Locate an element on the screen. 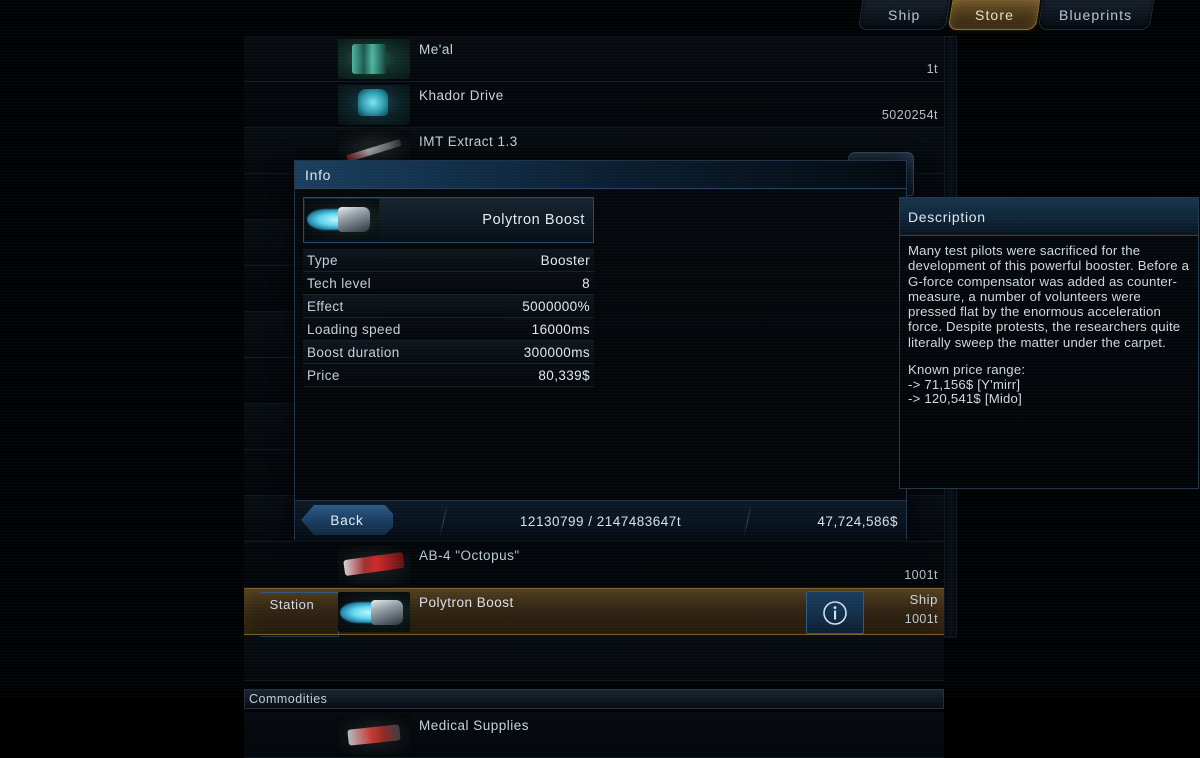  top-tab-bar: Ship Store Blueprints is located at coordinates (1008, 15).